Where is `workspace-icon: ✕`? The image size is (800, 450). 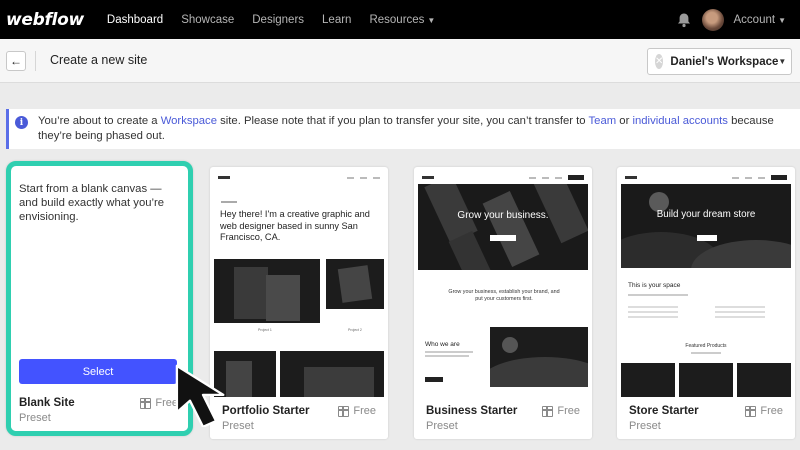
workspace-icon: ✕ is located at coordinates (659, 61).